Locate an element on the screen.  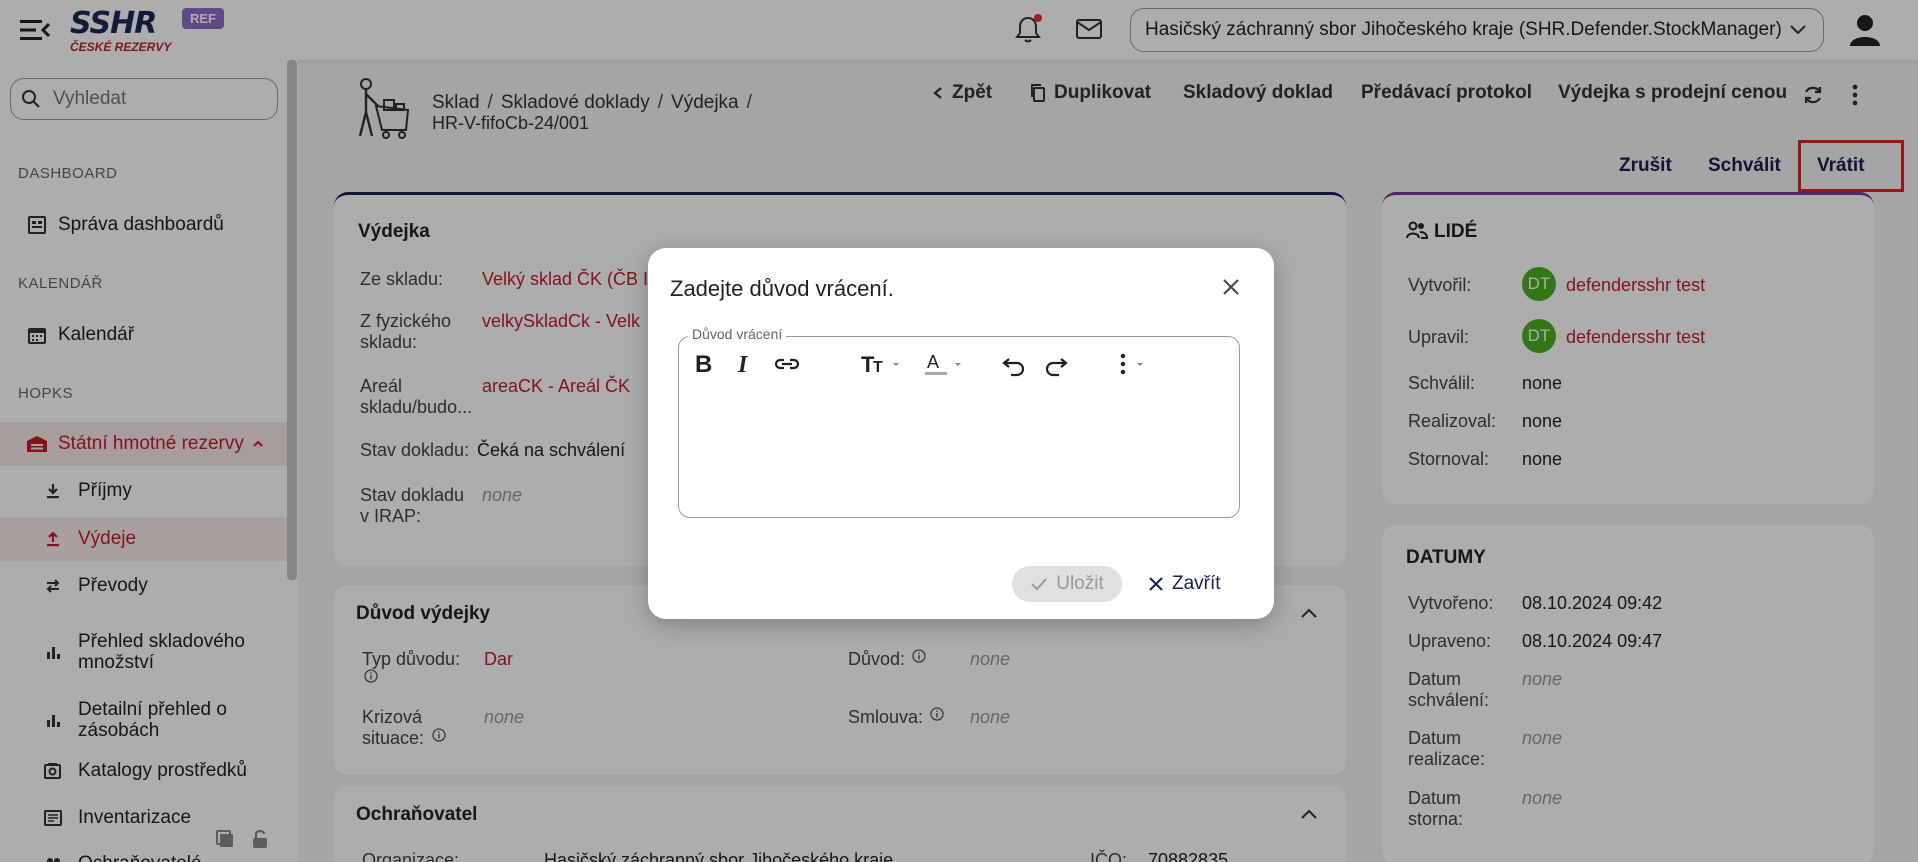
check-icon is located at coordinates (1039, 584).